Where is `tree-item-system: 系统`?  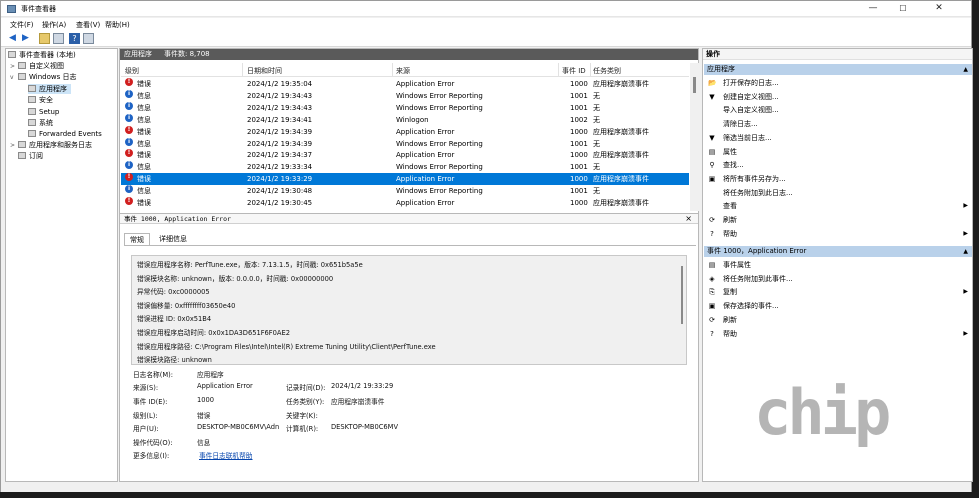
tree-item-system: 系统 is located at coordinates (40, 123).